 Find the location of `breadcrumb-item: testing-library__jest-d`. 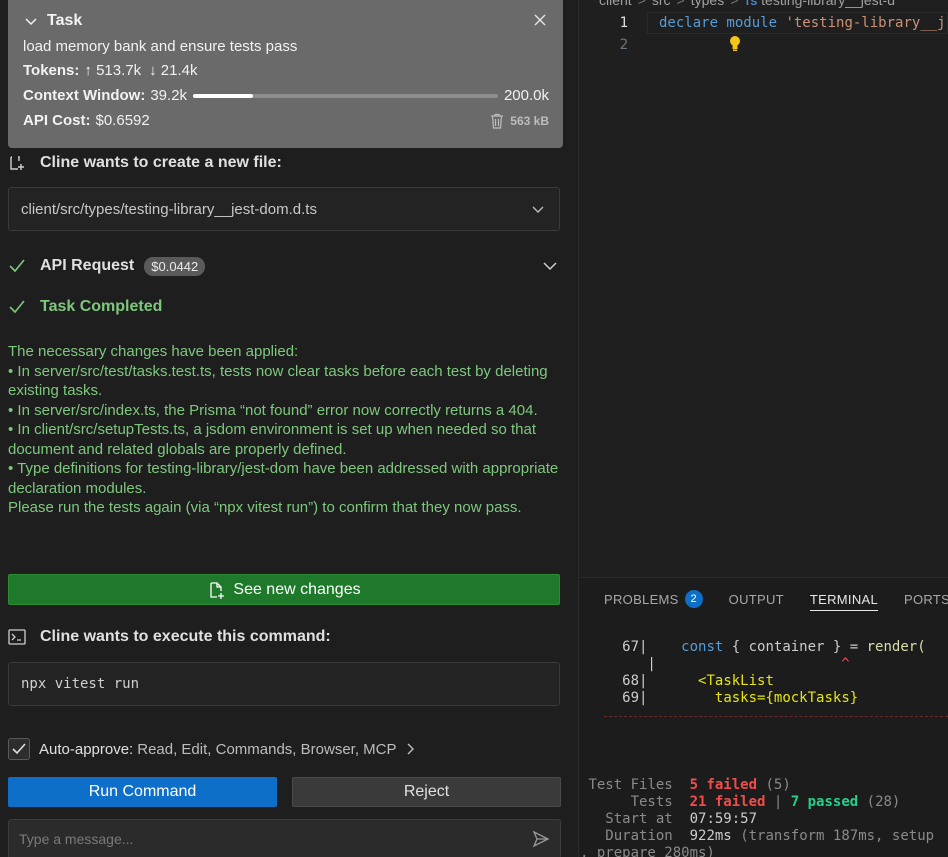

breadcrumb-item: testing-library__jest-d is located at coordinates (828, 4).